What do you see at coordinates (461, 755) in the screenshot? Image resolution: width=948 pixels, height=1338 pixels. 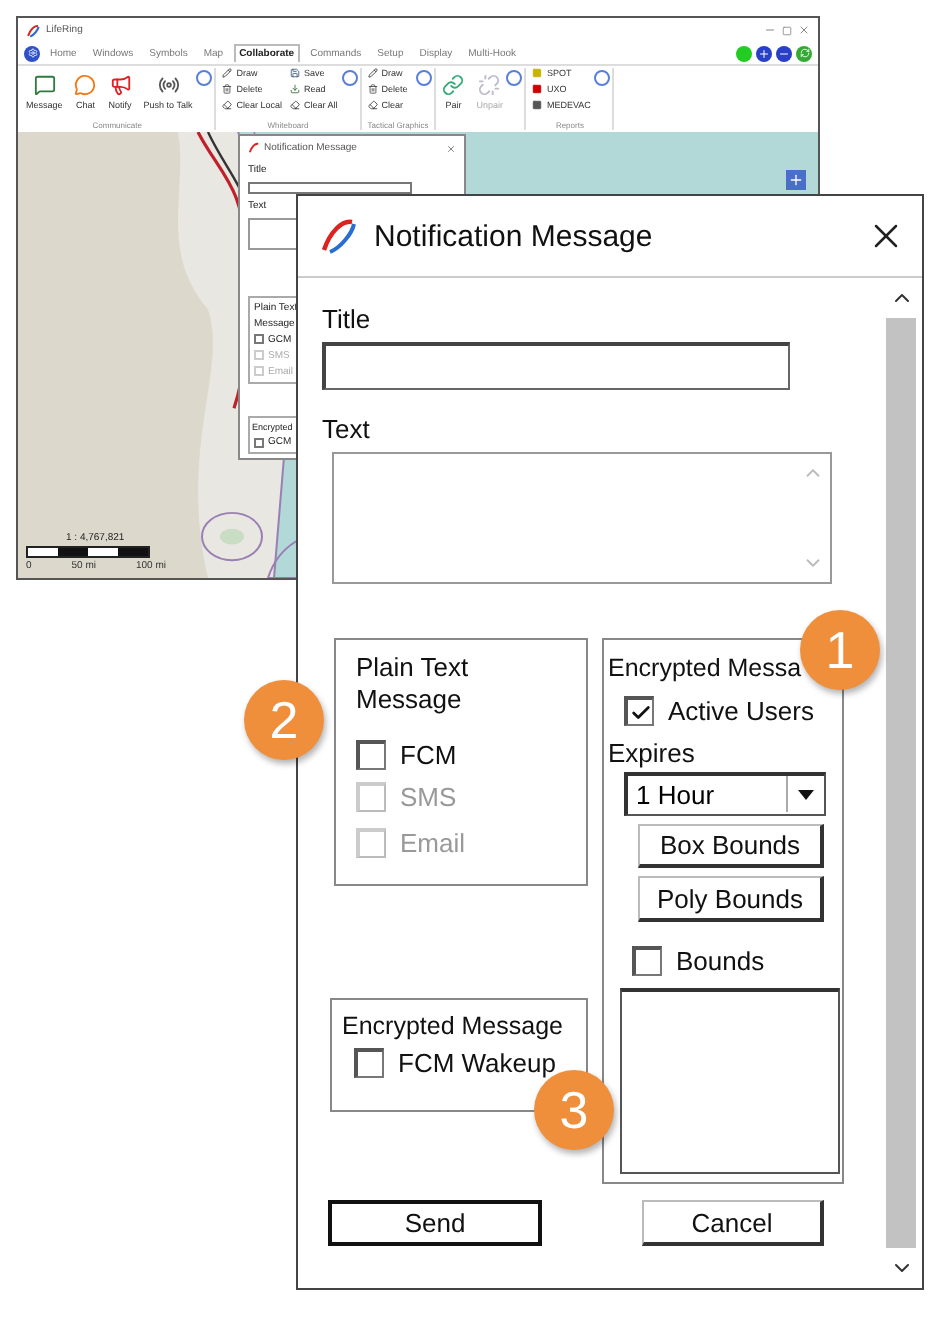 I see `checkbox: FCM` at bounding box center [461, 755].